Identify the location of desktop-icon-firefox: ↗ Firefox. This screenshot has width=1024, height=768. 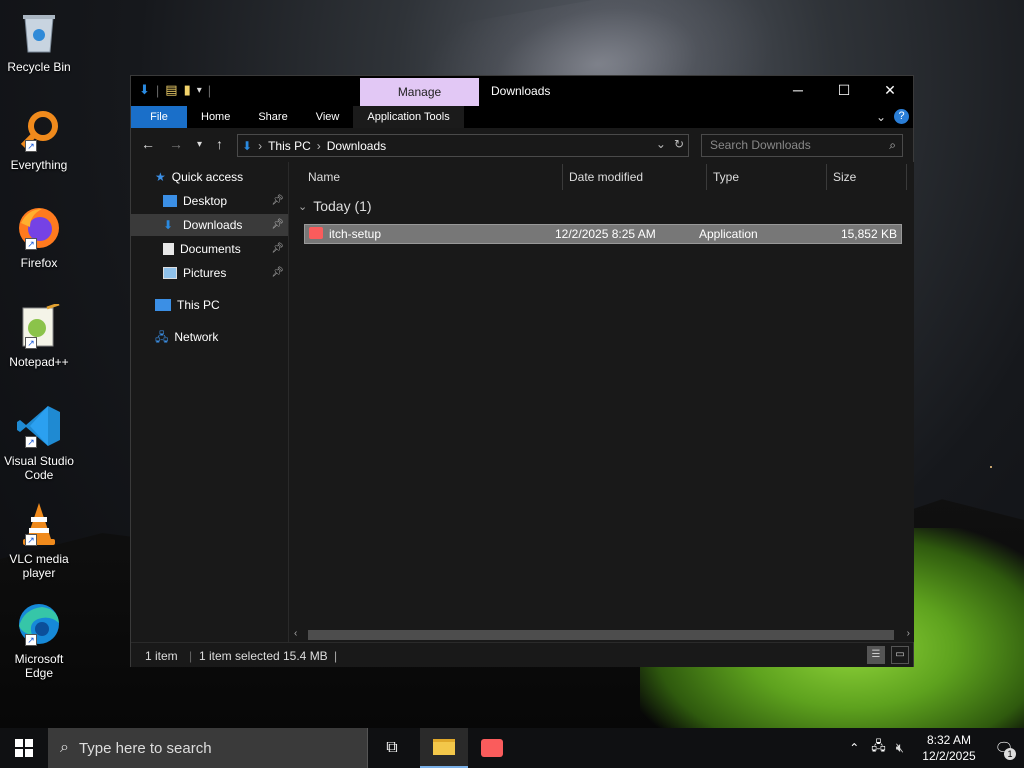
(39, 237).